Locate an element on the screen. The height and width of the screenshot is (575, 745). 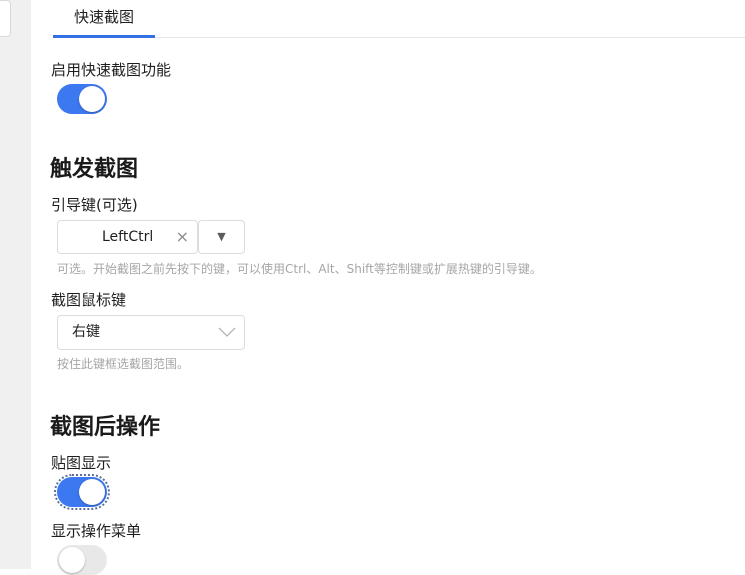
lead-key-label: 引导键(可选) is located at coordinates (94, 205).